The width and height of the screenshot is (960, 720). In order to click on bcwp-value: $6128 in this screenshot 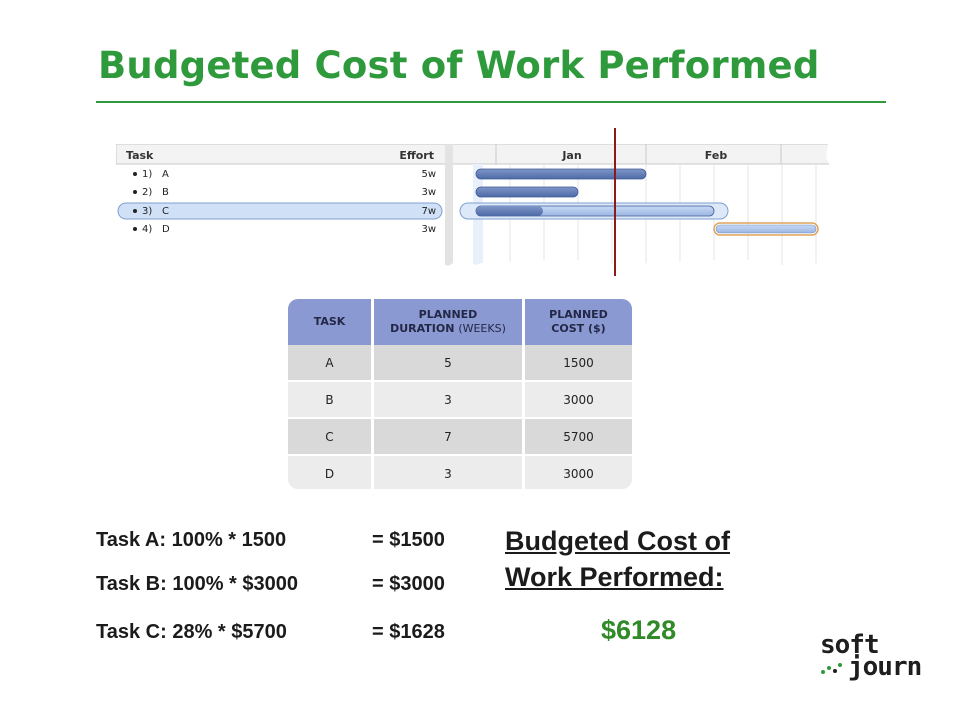, I will do `click(639, 630)`.